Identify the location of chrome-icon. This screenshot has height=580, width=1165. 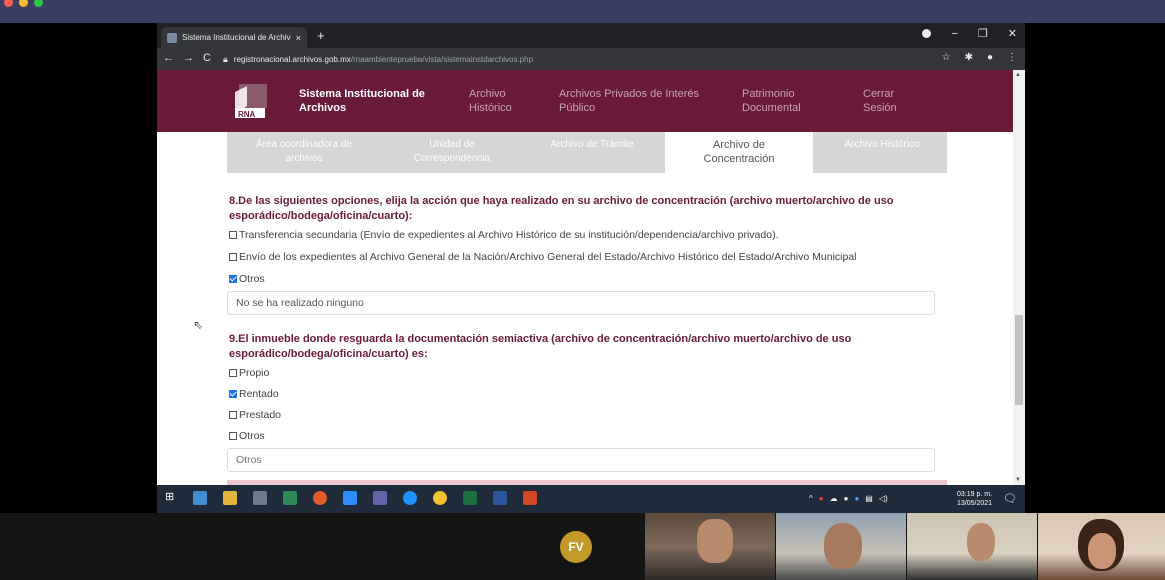
(440, 498).